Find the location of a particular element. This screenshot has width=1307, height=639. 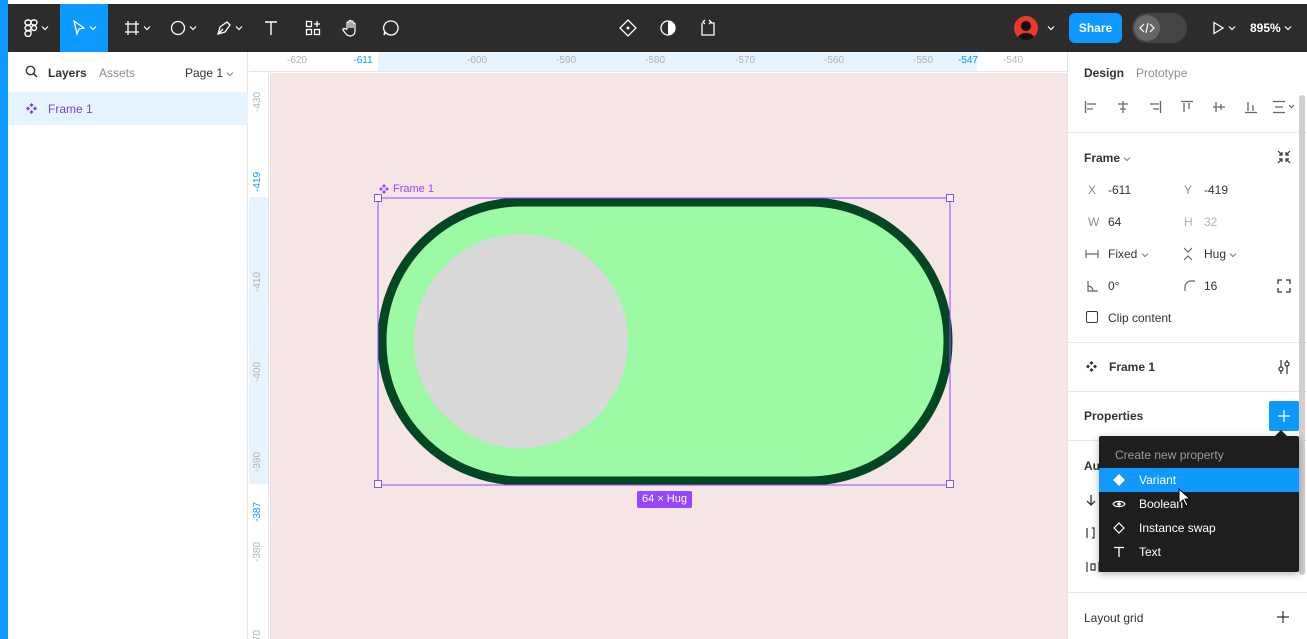

align-top-icon is located at coordinates (1187, 107).